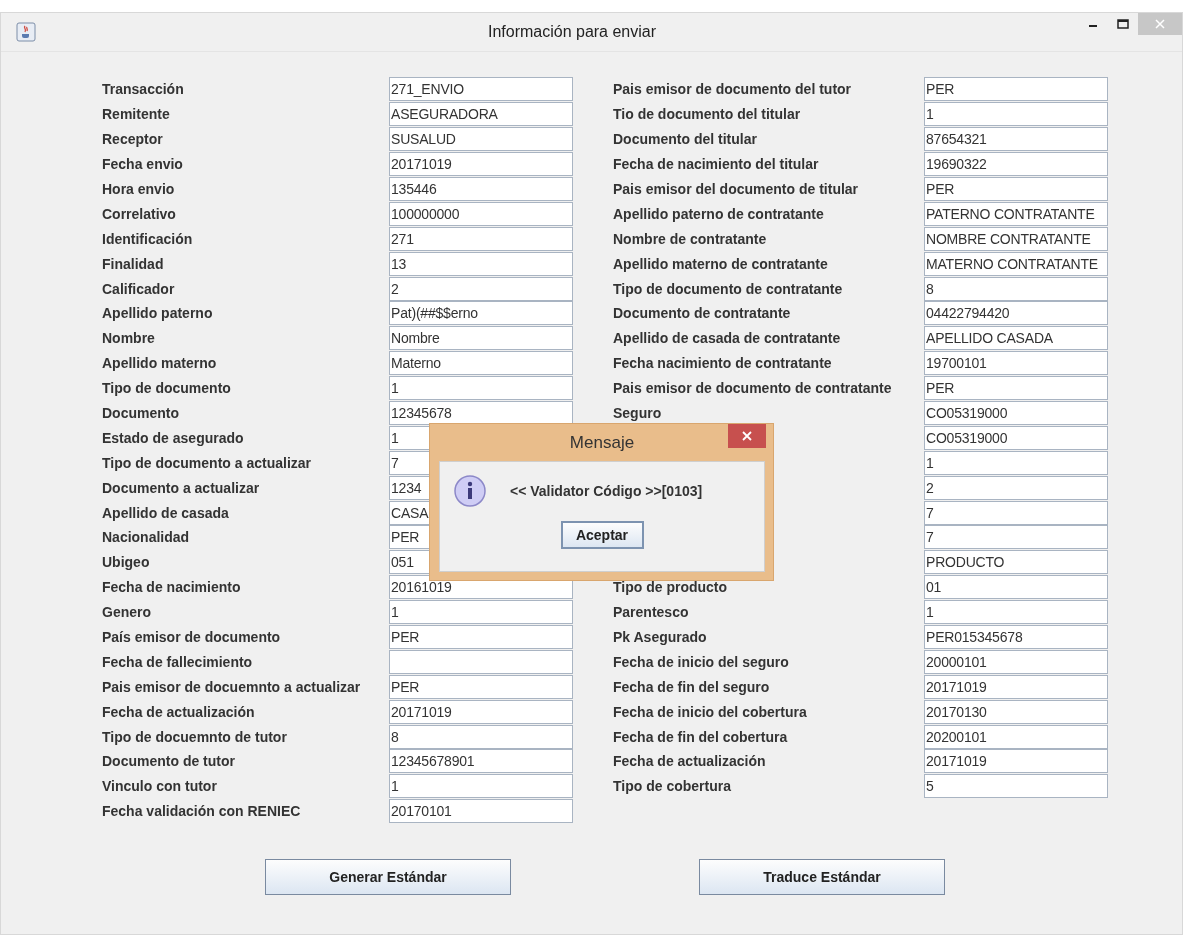 The image size is (1183, 935). What do you see at coordinates (723, 363) in the screenshot?
I see `field-label: Fecha nacimiento de contratante` at bounding box center [723, 363].